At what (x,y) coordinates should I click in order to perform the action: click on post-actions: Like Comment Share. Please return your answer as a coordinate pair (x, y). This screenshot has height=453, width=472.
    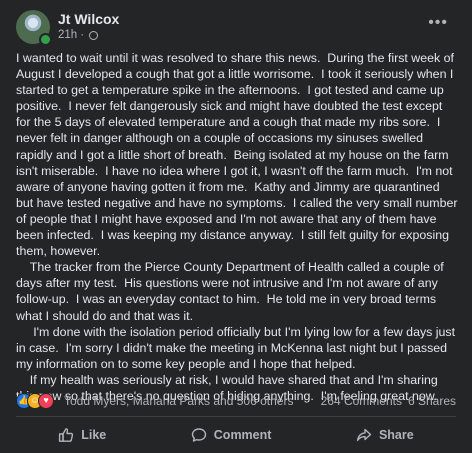
    Looking at the image, I should click on (236, 435).